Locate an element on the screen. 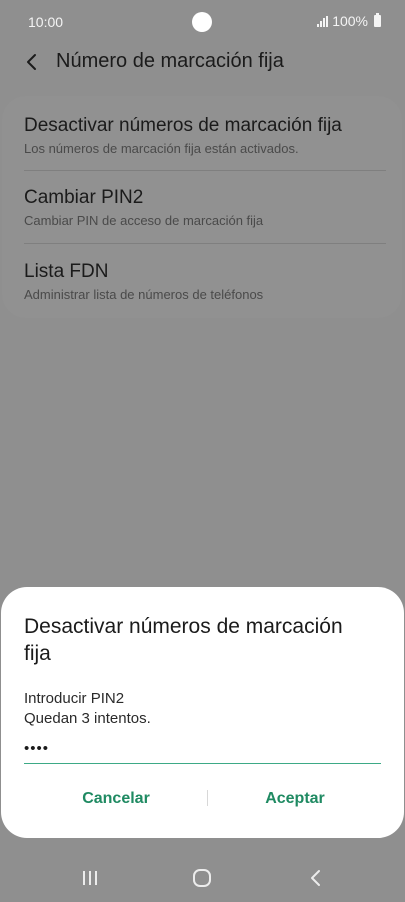 This screenshot has height=902, width=405. recents-icon is located at coordinates (90, 878).